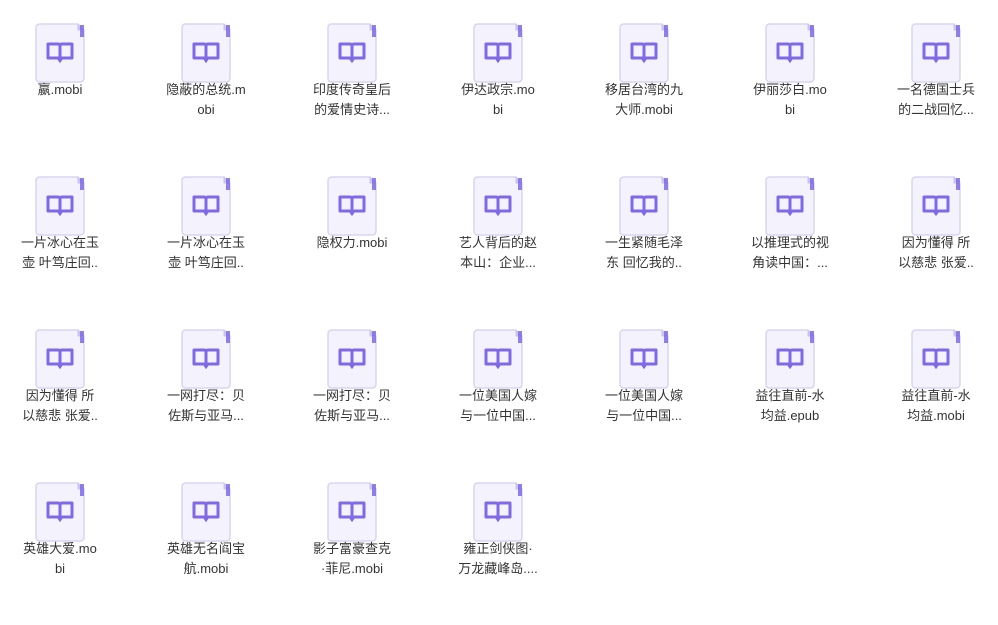 This screenshot has height=625, width=998. What do you see at coordinates (790, 100) in the screenshot?
I see `file-name: 伊丽莎白.mo bi` at bounding box center [790, 100].